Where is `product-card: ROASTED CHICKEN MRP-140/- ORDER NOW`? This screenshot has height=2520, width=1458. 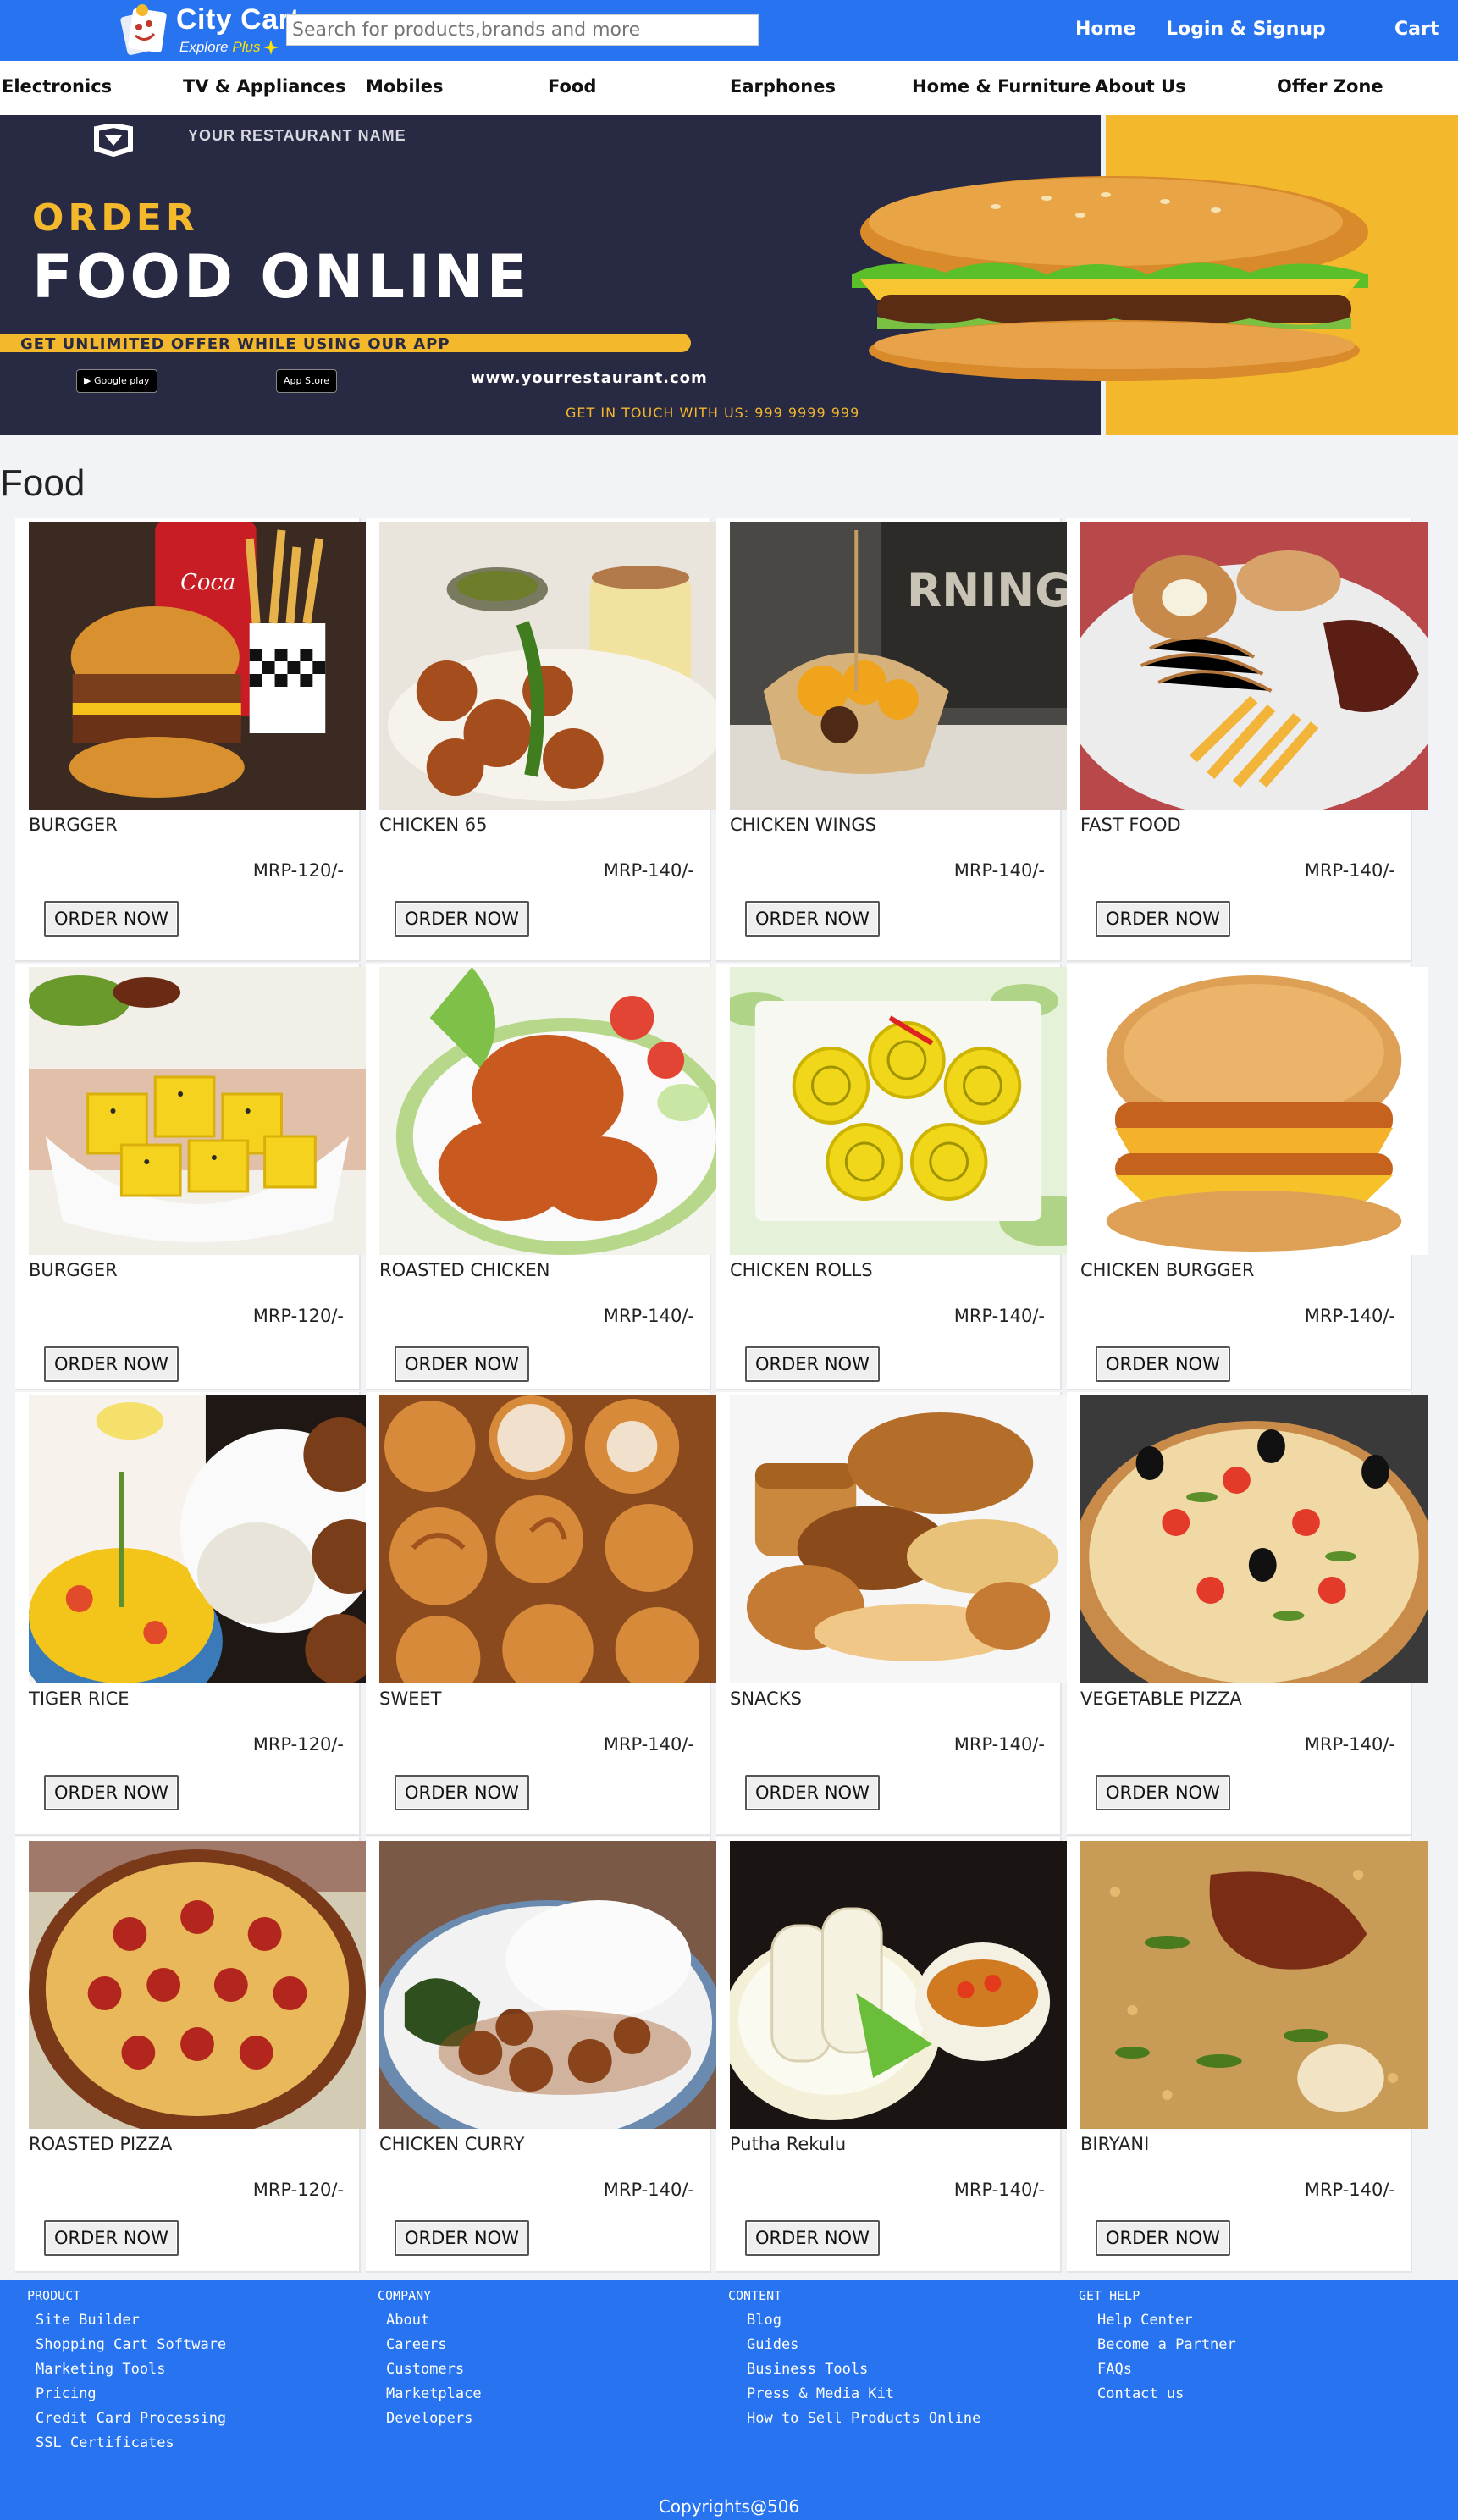 product-card: ROASTED CHICKEN MRP-140/- ORDER NOW is located at coordinates (541, 1177).